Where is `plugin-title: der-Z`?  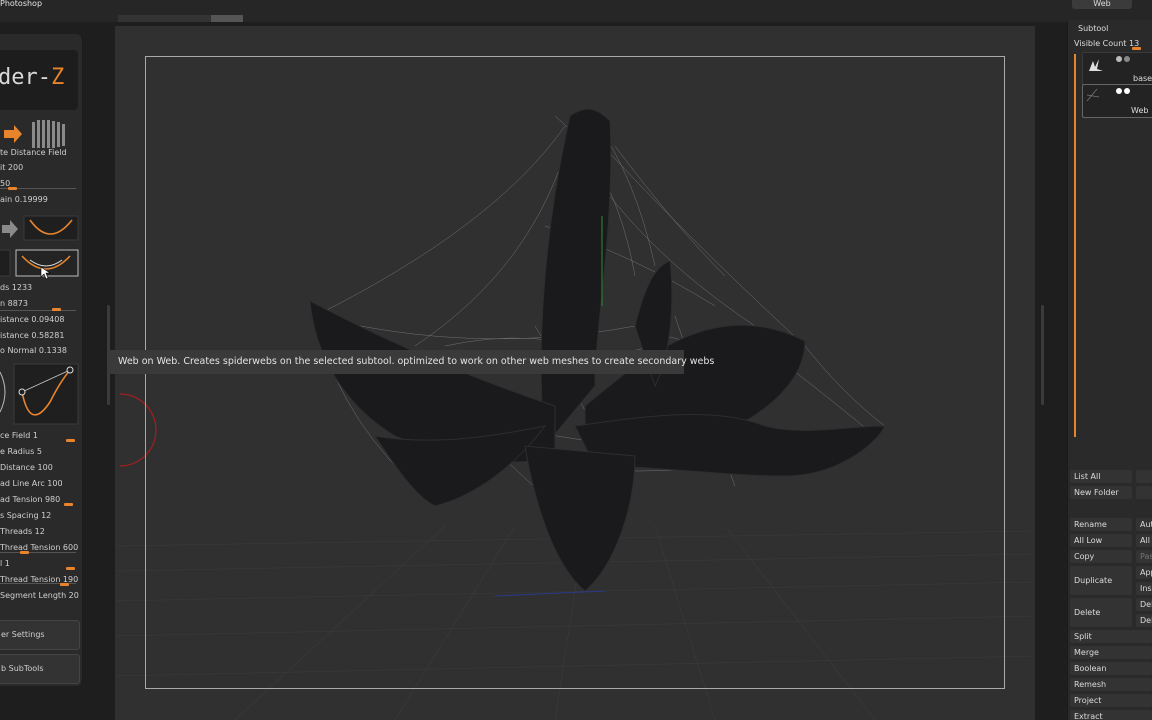
plugin-title: der-Z is located at coordinates (32, 77).